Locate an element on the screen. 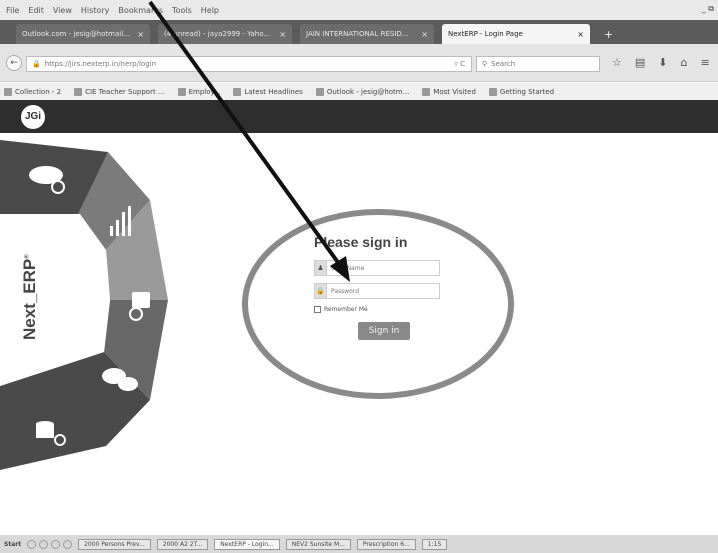 Image resolution: width=718 pixels, height=553 pixels. bookmark-item: Latest Headlines is located at coordinates (268, 91).